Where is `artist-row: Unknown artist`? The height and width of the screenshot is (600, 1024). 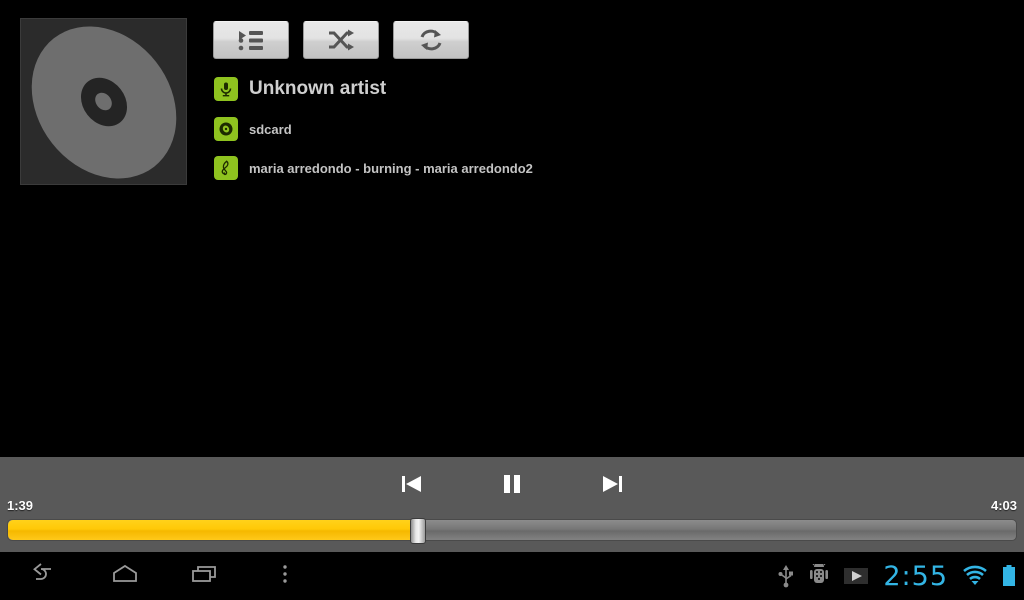
artist-row: Unknown artist is located at coordinates (604, 89).